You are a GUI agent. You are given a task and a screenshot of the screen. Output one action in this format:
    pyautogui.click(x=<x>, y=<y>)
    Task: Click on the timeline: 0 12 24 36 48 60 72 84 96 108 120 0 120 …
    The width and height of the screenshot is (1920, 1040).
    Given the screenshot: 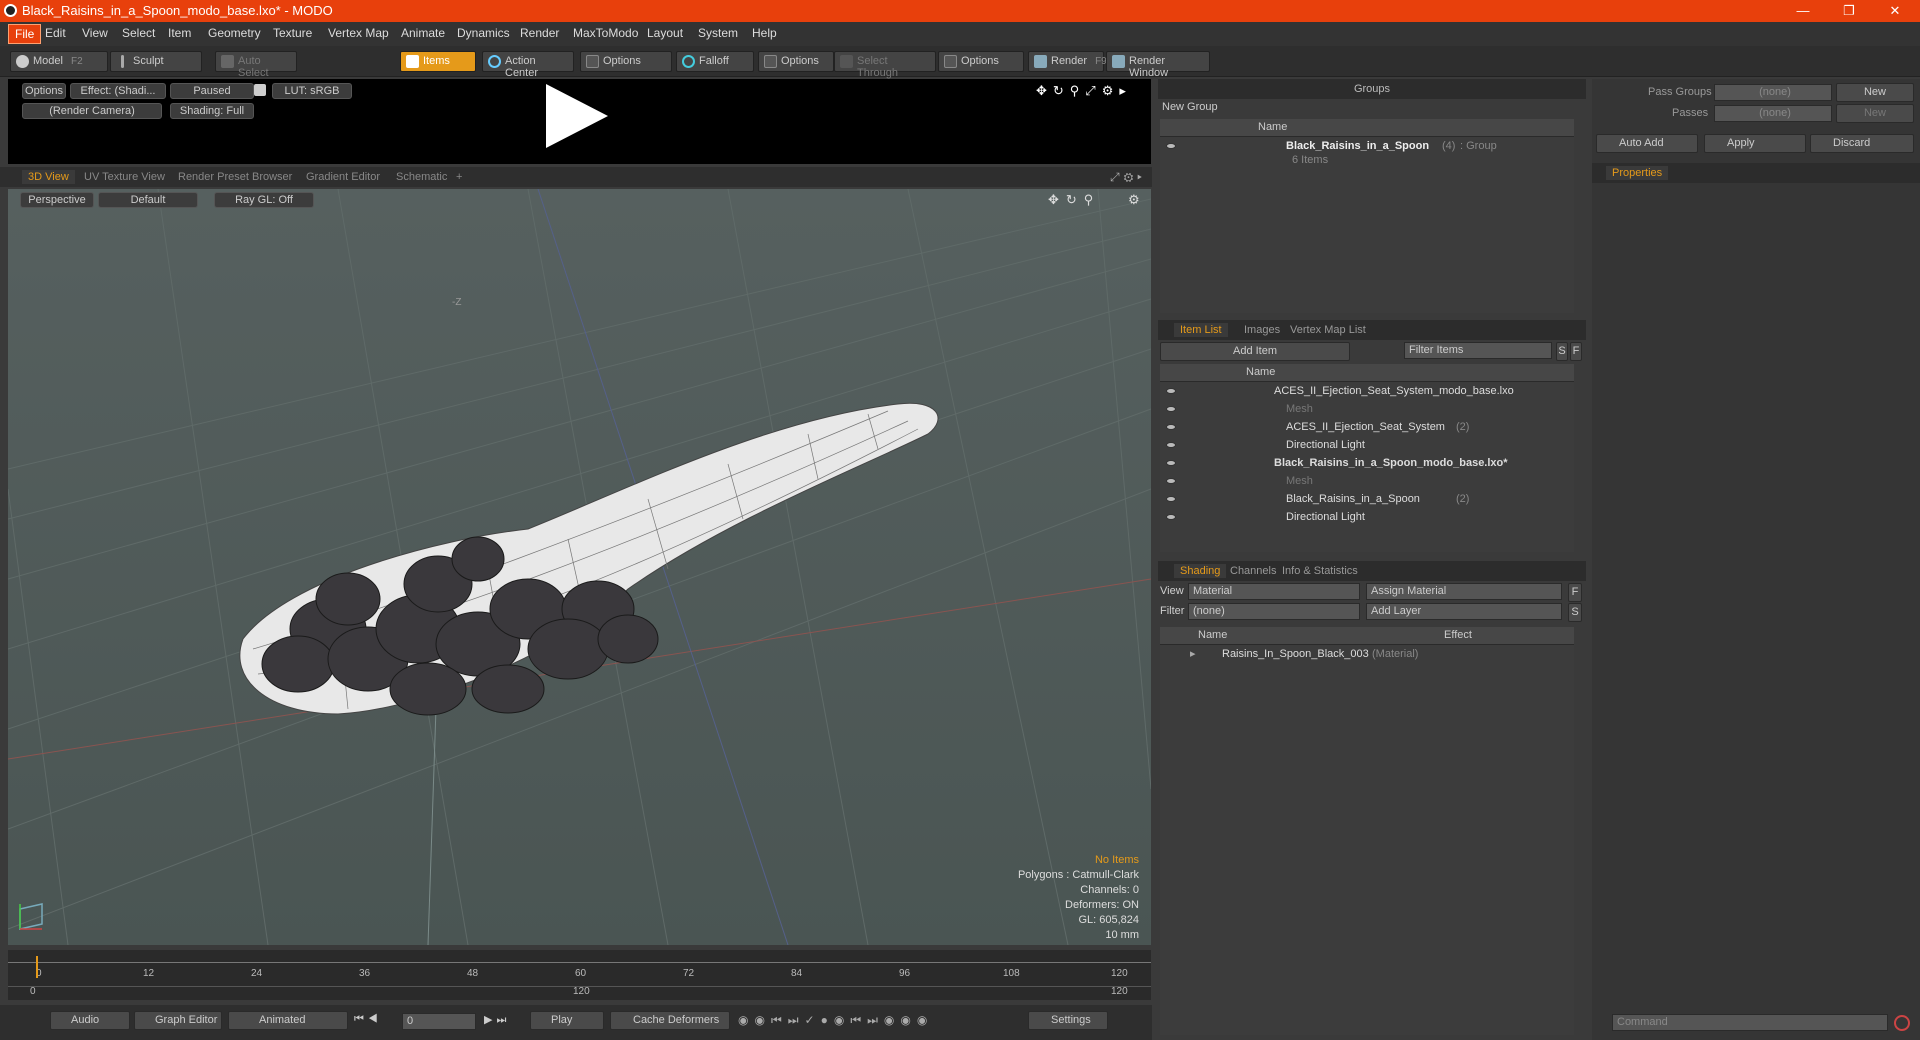 What is the action you would take?
    pyautogui.click(x=579, y=975)
    